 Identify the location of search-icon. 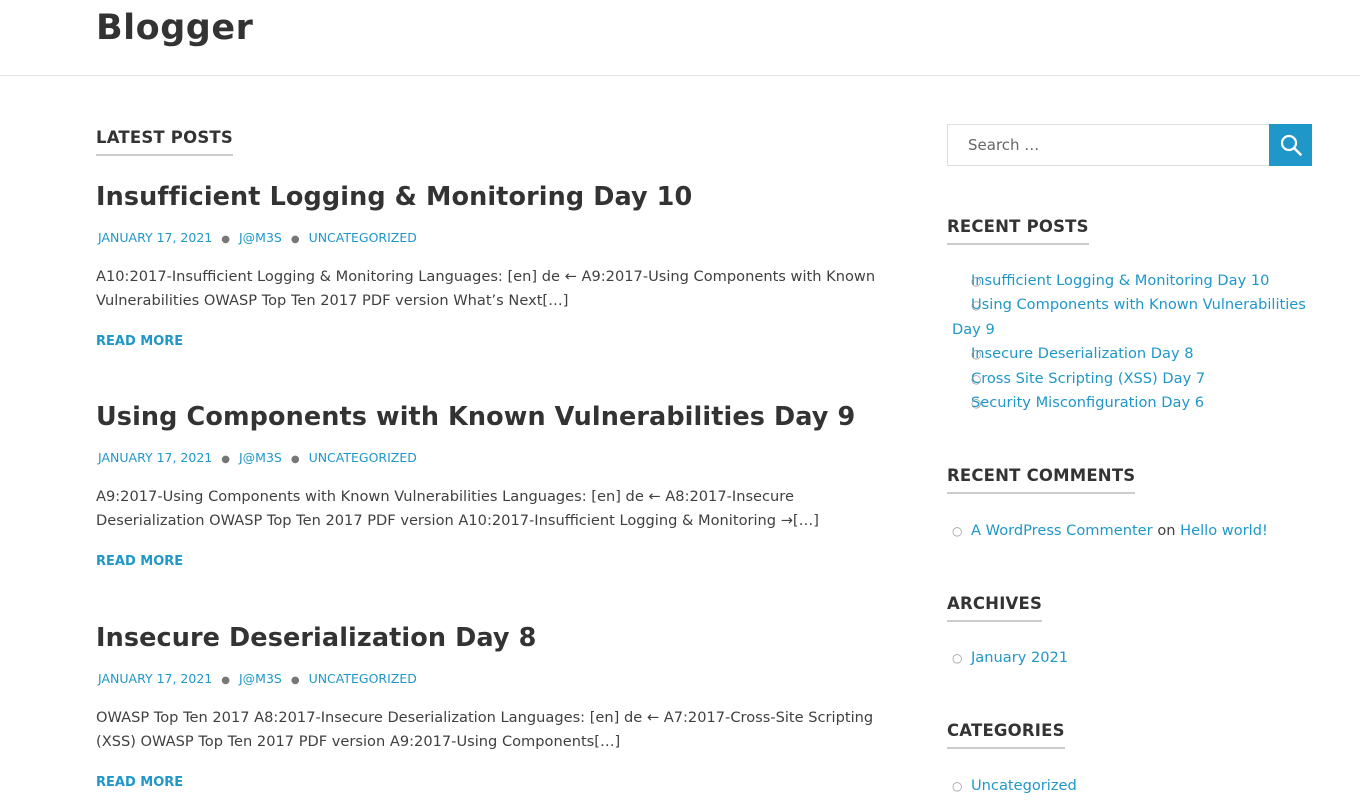
(1291, 145).